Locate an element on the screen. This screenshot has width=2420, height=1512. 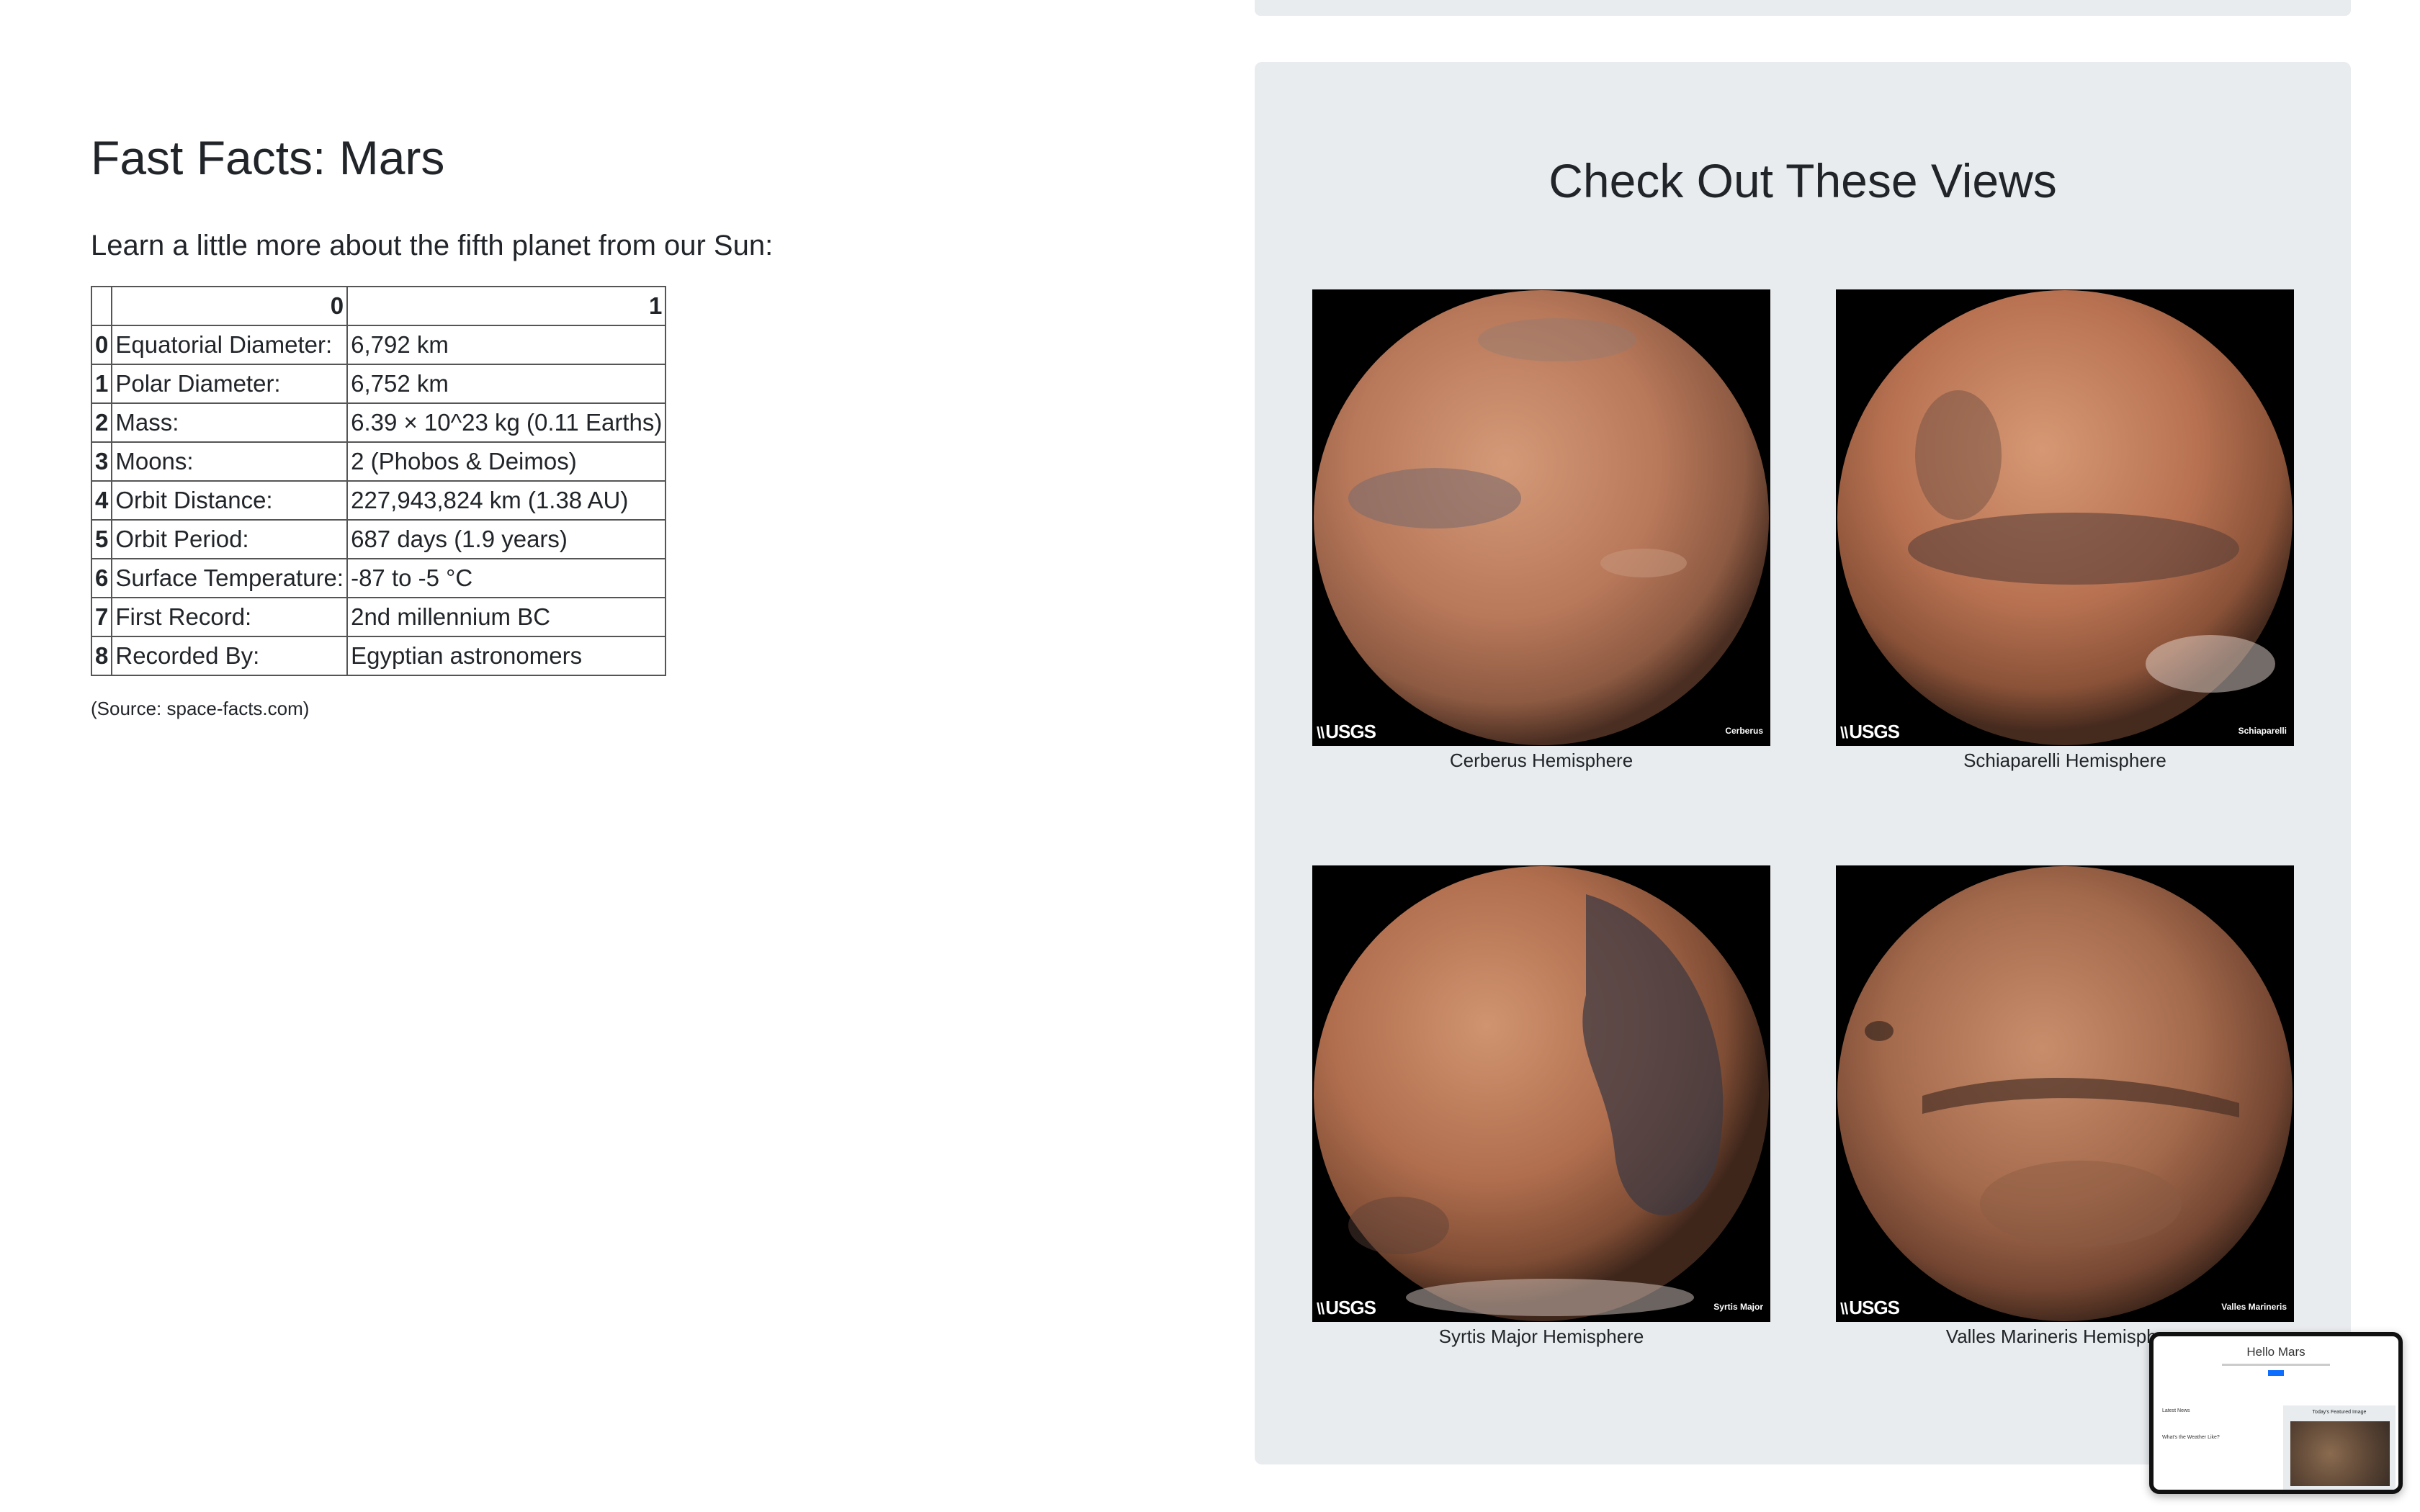
table-row: 7 First Record: 2nd millennium BC is located at coordinates (379, 617).